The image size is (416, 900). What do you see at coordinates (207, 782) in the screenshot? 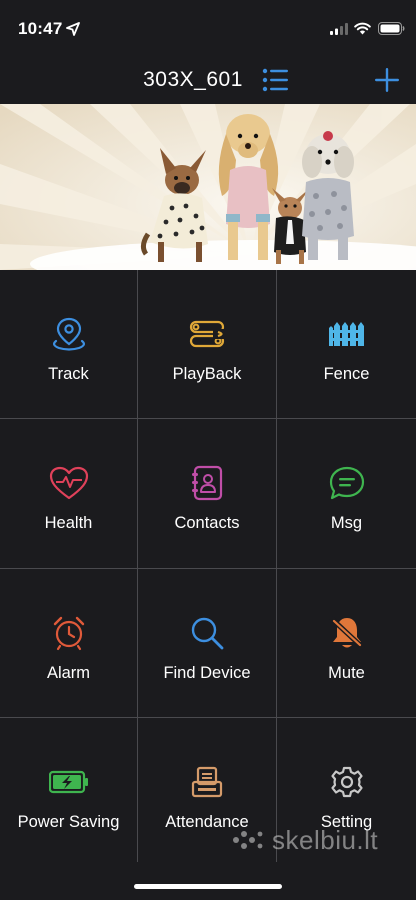
I see `attendance-machine-icon` at bounding box center [207, 782].